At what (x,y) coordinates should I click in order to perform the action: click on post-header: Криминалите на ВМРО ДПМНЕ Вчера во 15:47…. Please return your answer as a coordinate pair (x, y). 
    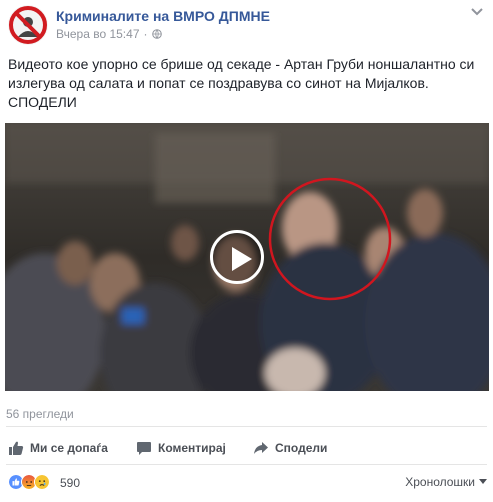
    Looking at the image, I should click on (247, 25).